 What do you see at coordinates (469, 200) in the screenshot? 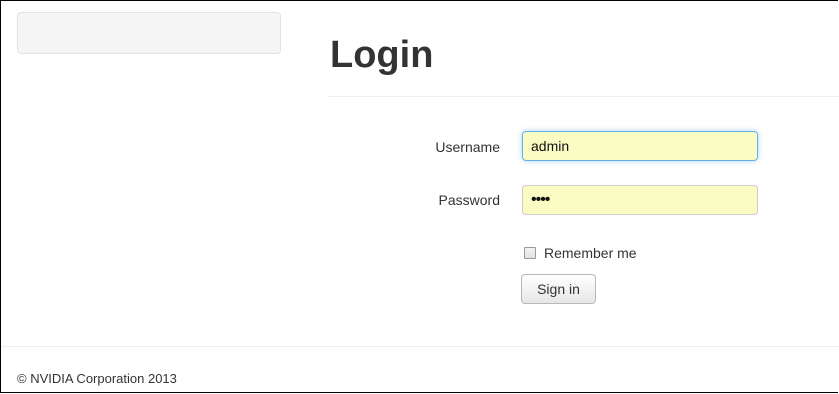
I see `password-label: Password` at bounding box center [469, 200].